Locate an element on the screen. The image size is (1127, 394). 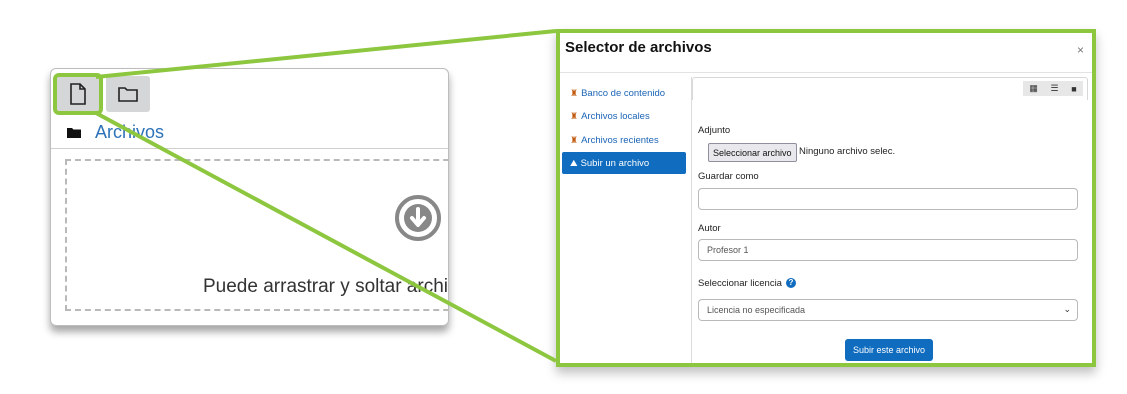
upload-icon: ⛰ is located at coordinates (574, 162).